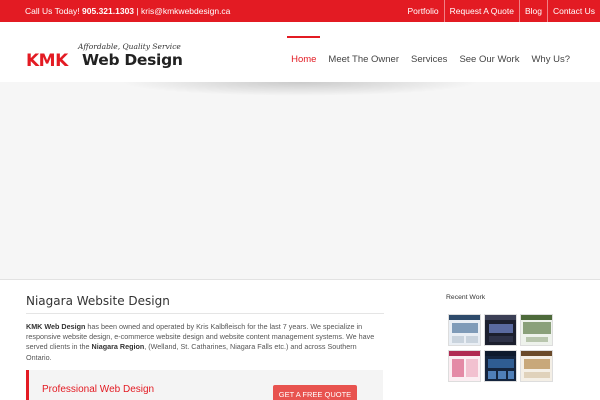 The image size is (600, 400). Describe the element at coordinates (108, 11) in the screenshot. I see `phone-number: 905.321.1303` at that location.